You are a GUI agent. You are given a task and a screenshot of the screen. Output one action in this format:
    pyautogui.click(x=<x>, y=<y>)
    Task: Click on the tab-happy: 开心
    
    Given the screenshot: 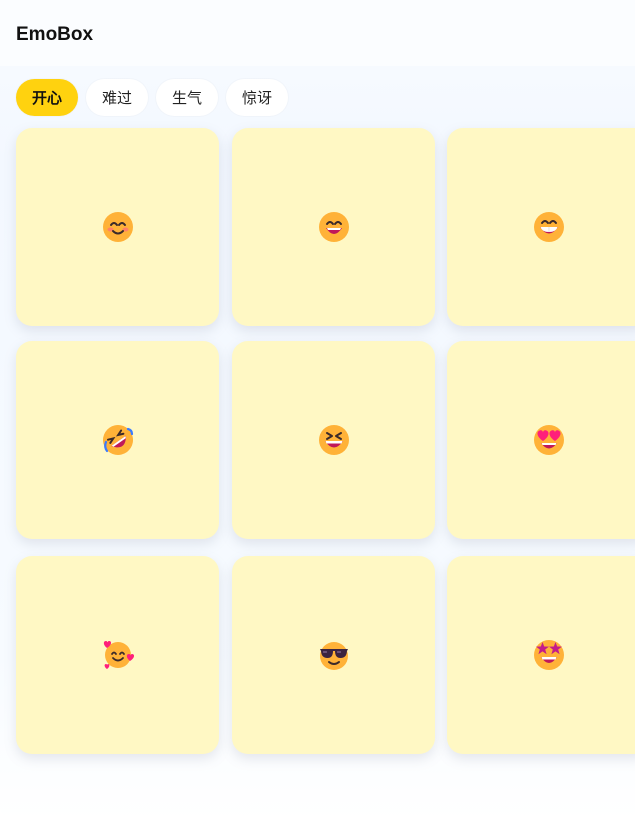 What is the action you would take?
    pyautogui.click(x=47, y=97)
    